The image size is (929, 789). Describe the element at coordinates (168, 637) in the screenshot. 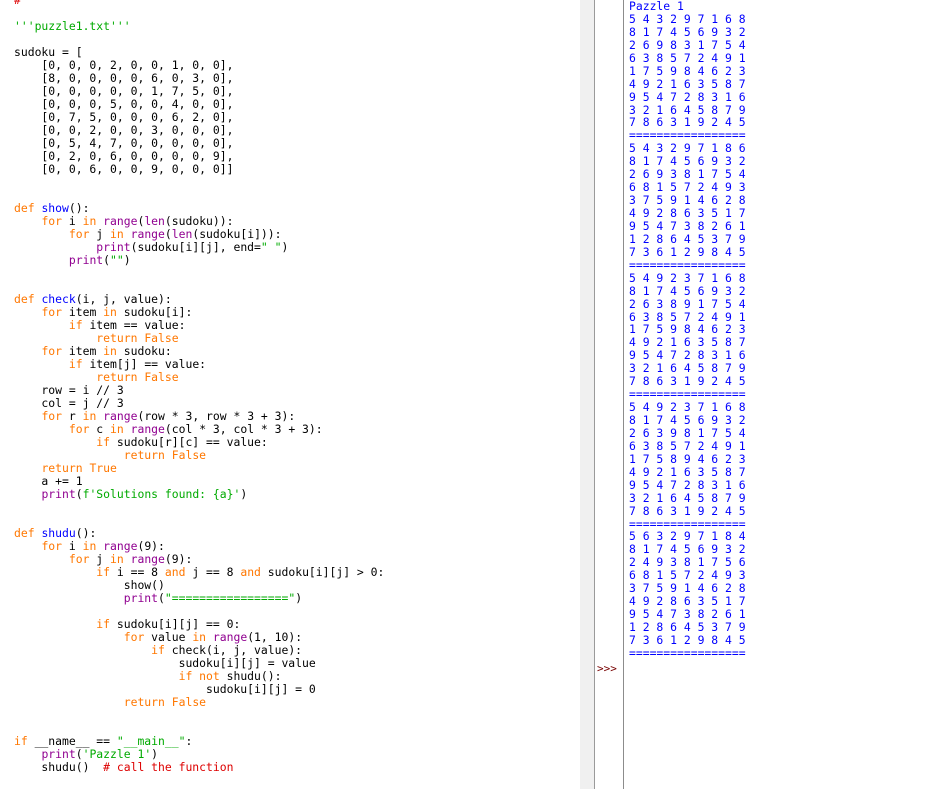

I see `code-token: value` at that location.